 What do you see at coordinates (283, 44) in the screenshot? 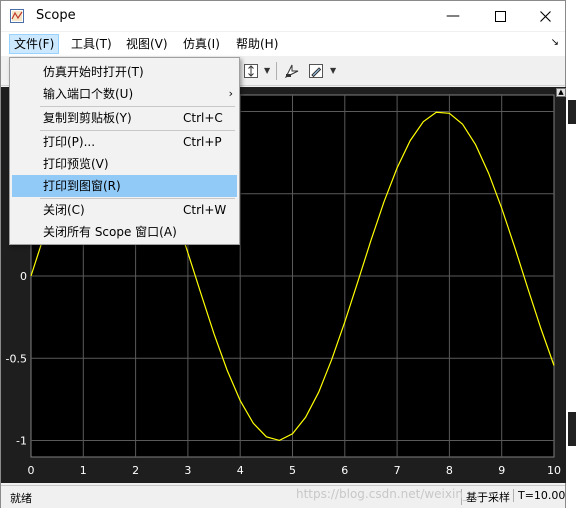
I see `menu-bar: 文件(F) 工具(T) 视图(V) 仿真(I) 帮助(H) ↘` at bounding box center [283, 44].